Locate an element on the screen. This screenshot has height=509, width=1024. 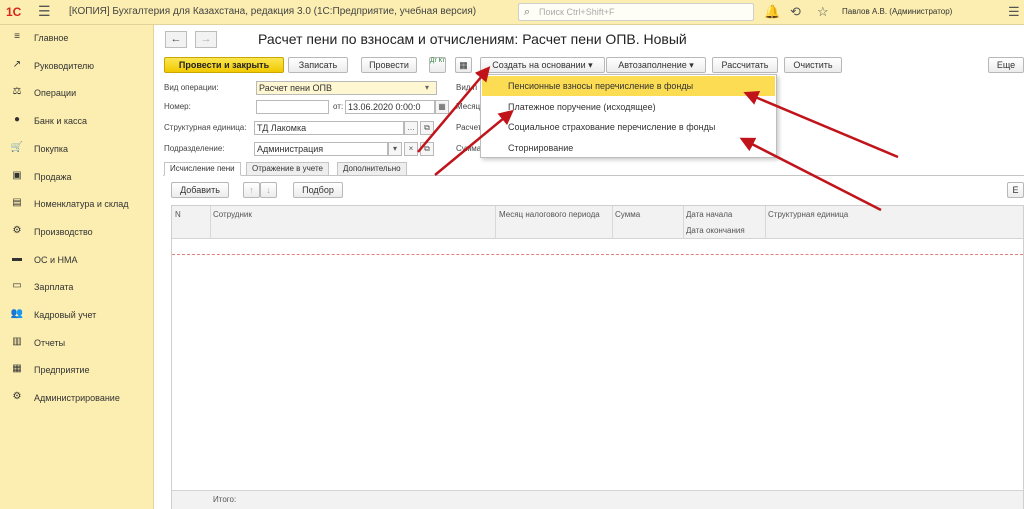
right-label-2: Месяц is located at coordinates (468, 106).